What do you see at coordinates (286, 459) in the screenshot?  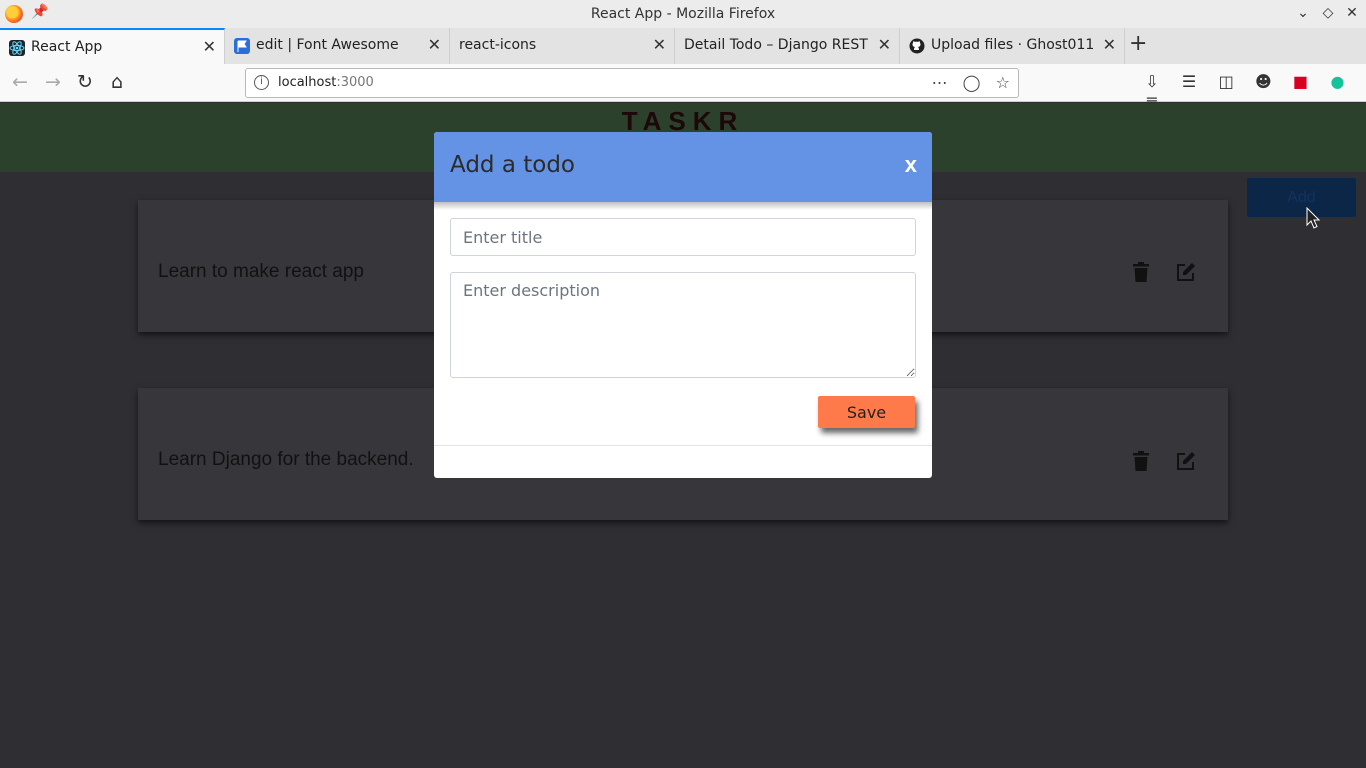 I see `todo-title: Learn Django for the backend.` at bounding box center [286, 459].